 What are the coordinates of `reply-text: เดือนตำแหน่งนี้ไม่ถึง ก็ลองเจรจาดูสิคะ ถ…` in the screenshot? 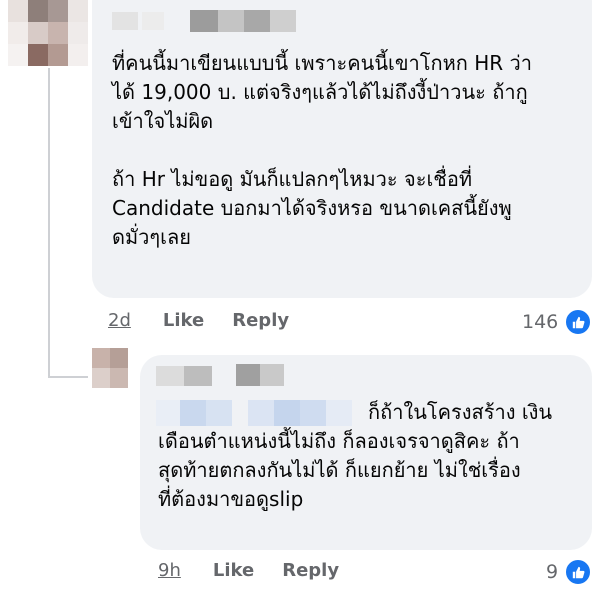 It's located at (339, 470).